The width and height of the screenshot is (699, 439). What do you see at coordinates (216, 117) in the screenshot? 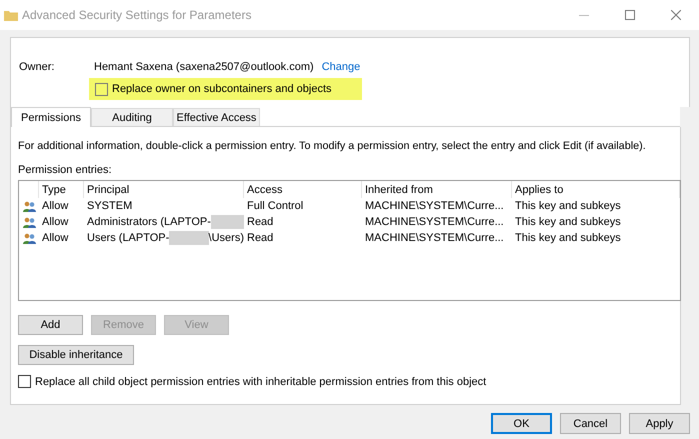
I see `tab: Effective Access` at bounding box center [216, 117].